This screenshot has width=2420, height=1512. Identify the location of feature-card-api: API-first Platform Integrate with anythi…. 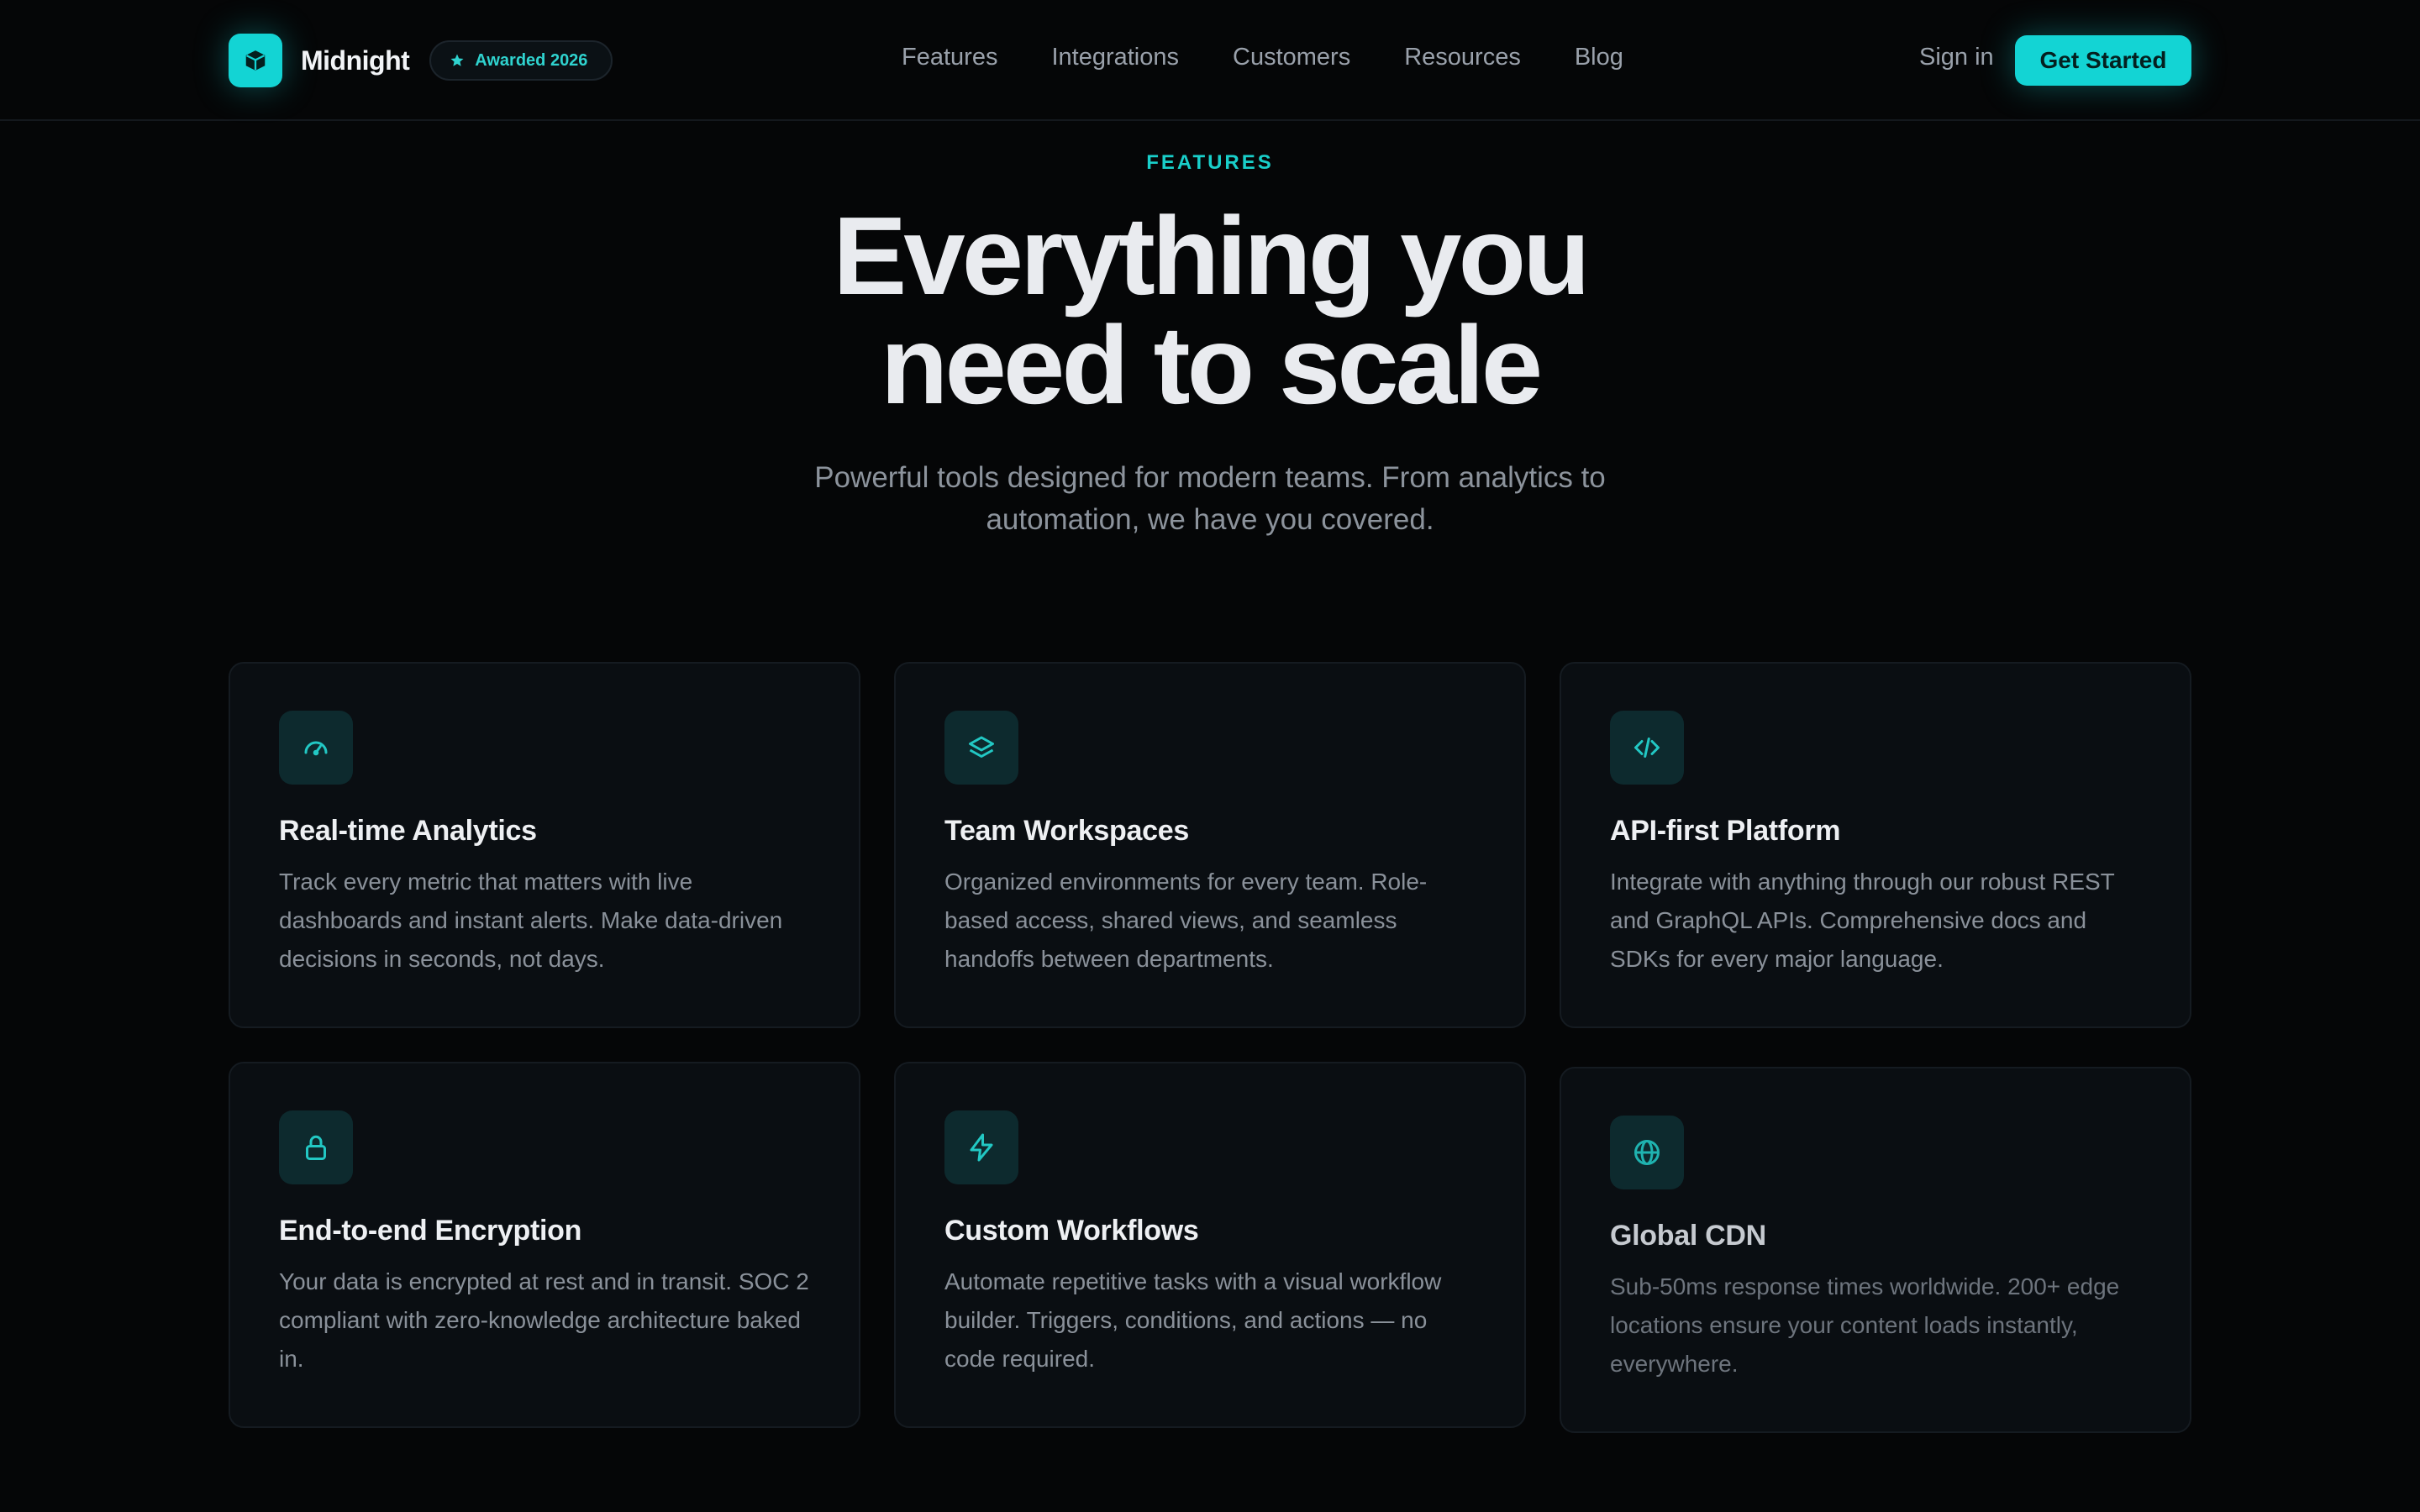
(1875, 845).